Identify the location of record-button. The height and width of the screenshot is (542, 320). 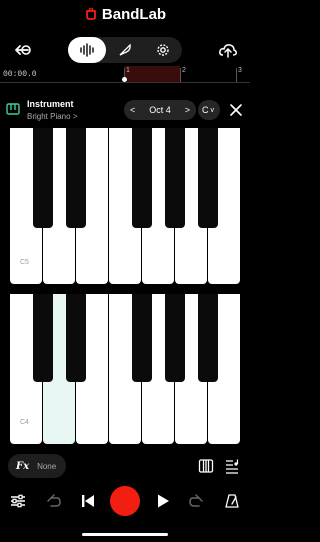
(125, 501).